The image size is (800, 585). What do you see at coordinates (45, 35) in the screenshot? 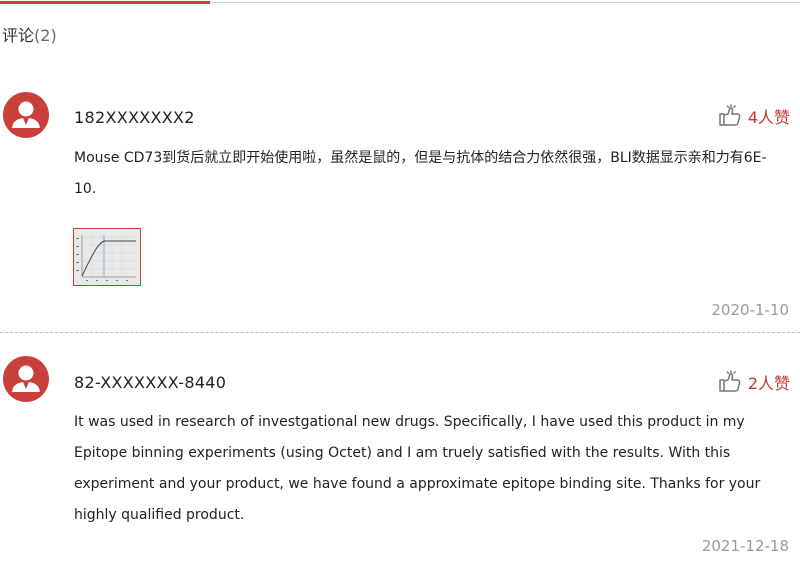
I see `comments-count: (2)` at bounding box center [45, 35].